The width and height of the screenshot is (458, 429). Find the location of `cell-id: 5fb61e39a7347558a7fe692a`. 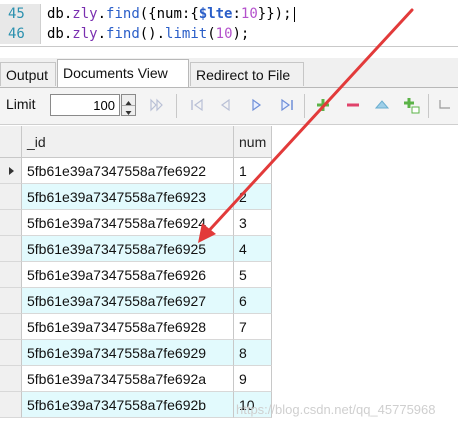

cell-id: 5fb61e39a7347558a7fe692a is located at coordinates (128, 379).